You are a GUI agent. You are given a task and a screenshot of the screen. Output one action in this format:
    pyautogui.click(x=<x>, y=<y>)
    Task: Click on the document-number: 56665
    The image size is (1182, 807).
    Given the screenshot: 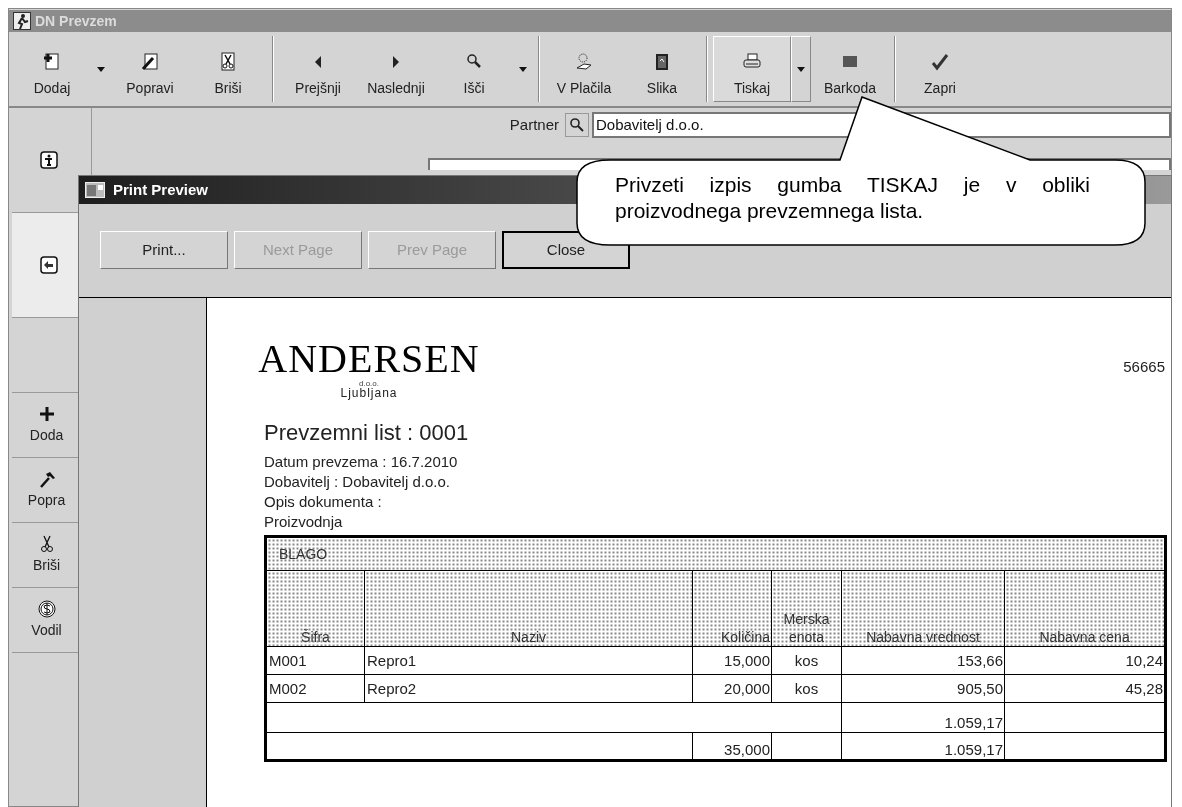 What is the action you would take?
    pyautogui.click(x=1144, y=367)
    